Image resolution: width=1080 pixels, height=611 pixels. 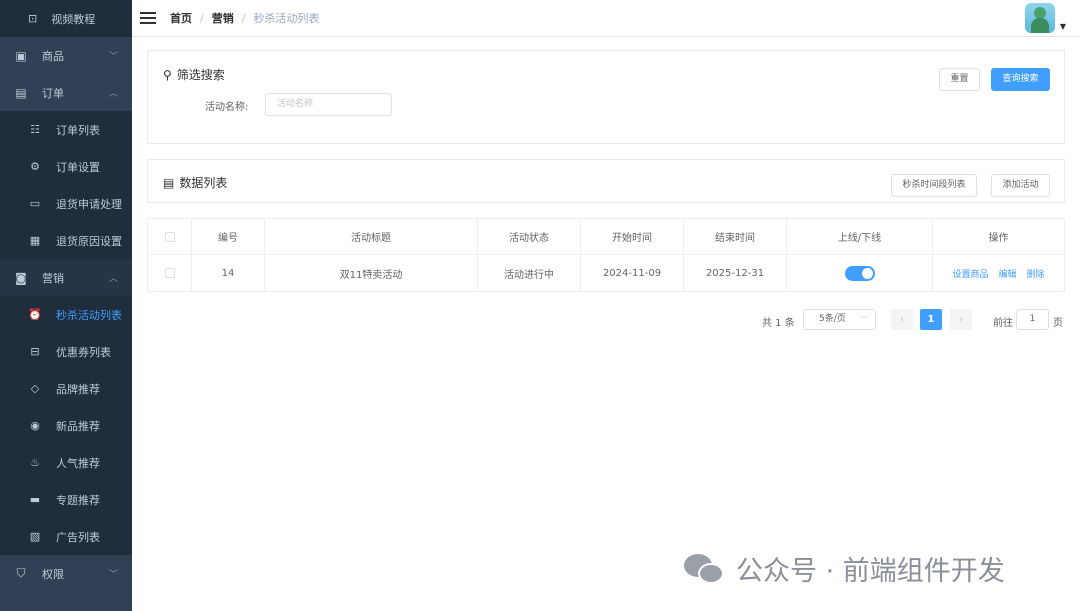 What do you see at coordinates (181, 18) in the screenshot?
I see `breadcrumb-home: 首页` at bounding box center [181, 18].